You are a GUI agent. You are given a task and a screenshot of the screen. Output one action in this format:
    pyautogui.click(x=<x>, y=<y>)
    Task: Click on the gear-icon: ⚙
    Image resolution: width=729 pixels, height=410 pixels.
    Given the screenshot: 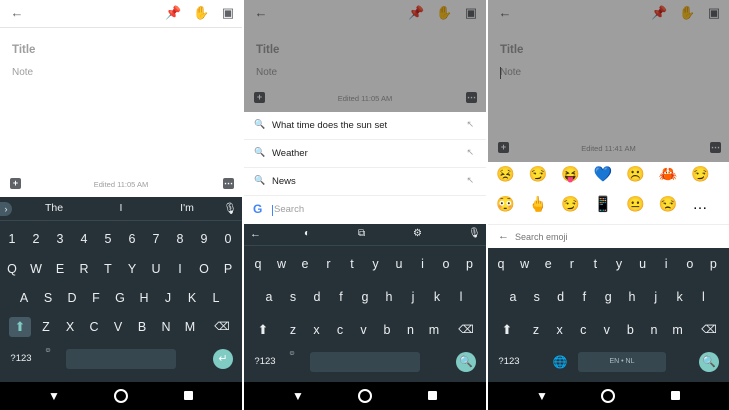 What is the action you would take?
    pyautogui.click(x=417, y=233)
    